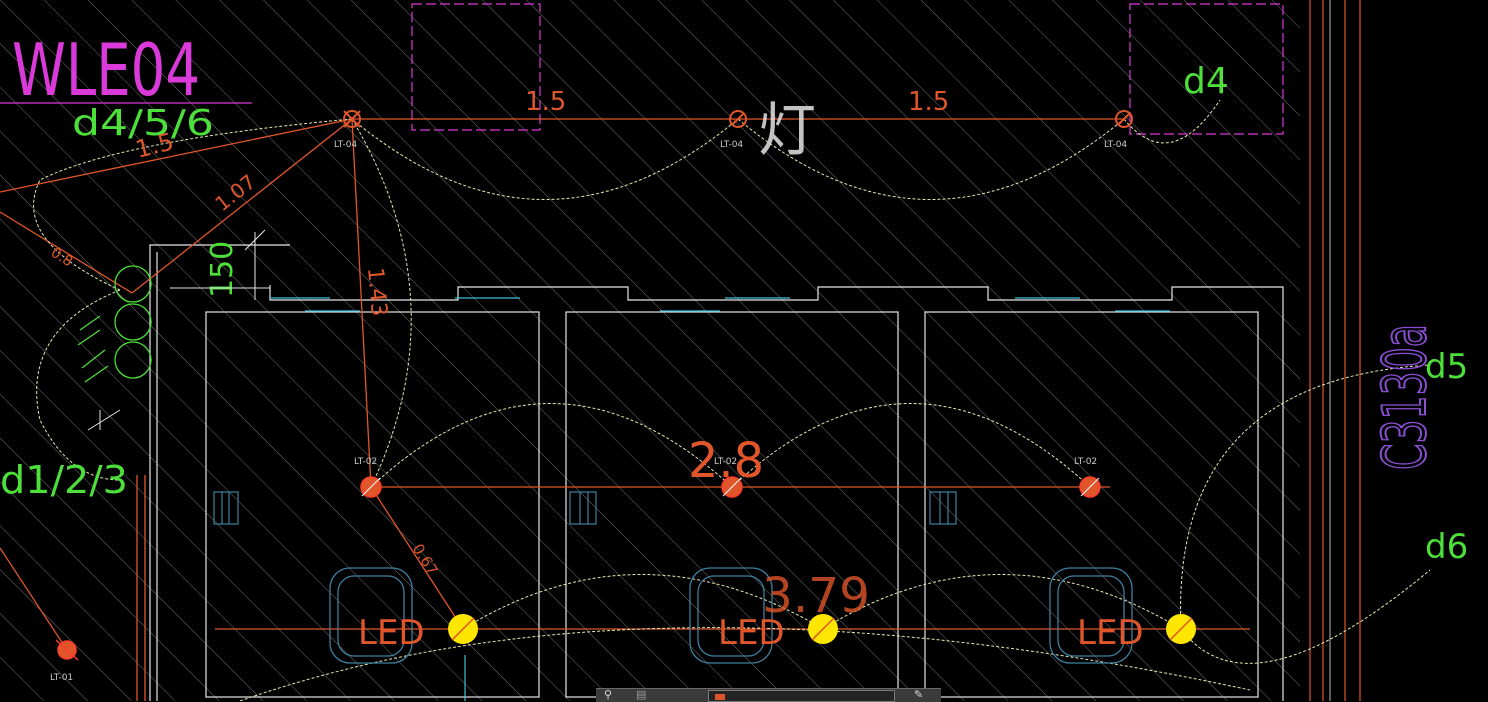  What do you see at coordinates (918, 694) in the screenshot?
I see `edit-icon: ✎` at bounding box center [918, 694].